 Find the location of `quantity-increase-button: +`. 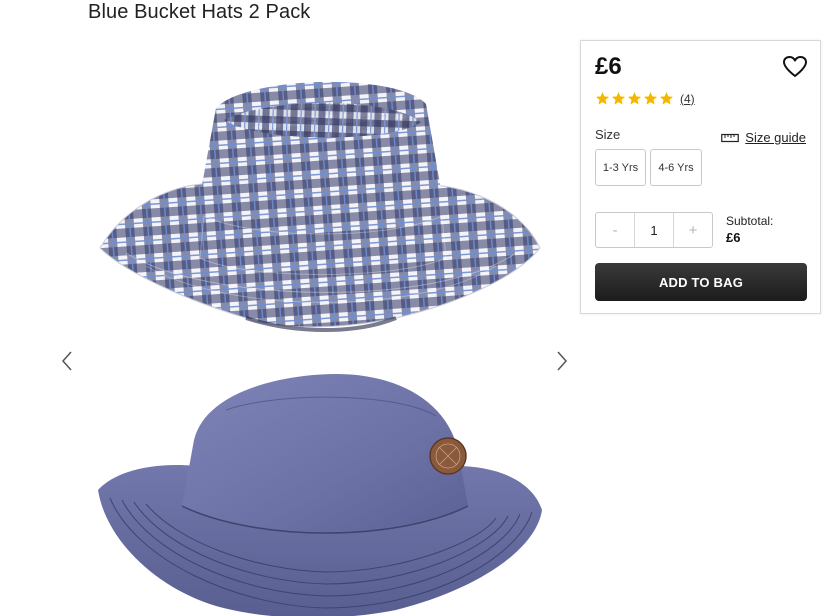

quantity-increase-button: + is located at coordinates (693, 230).